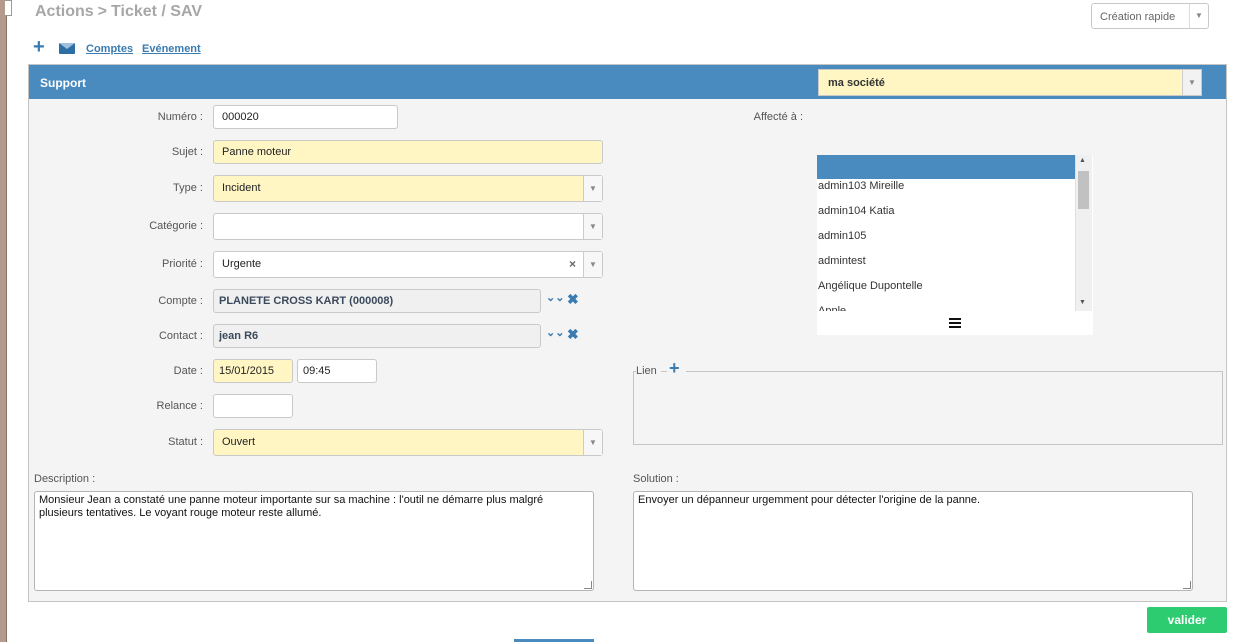  What do you see at coordinates (241, 188) in the screenshot?
I see `type-value: Incident` at bounding box center [241, 188].